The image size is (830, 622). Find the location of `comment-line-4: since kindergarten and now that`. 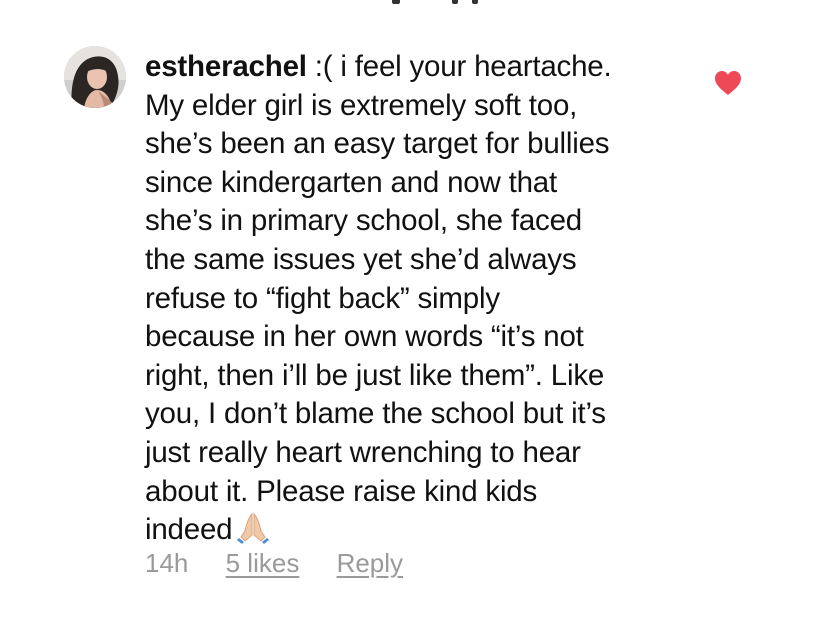

comment-line-4: since kindergarten and now that is located at coordinates (351, 182).